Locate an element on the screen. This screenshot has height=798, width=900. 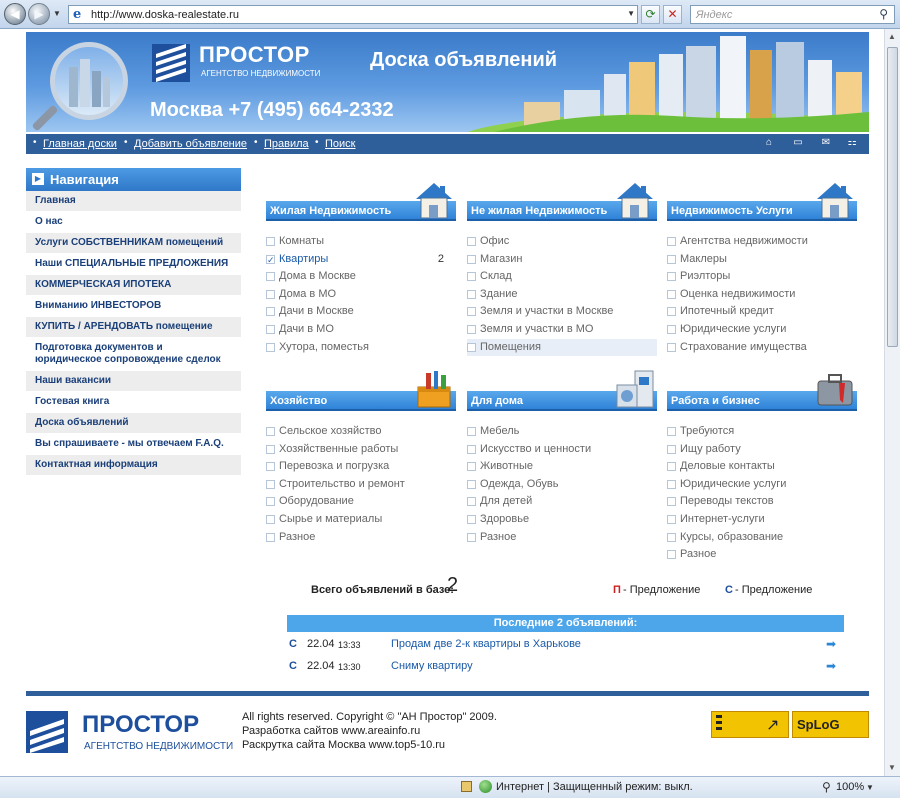
scroll-down-icon: ▼ is located at coordinates (892, 767).